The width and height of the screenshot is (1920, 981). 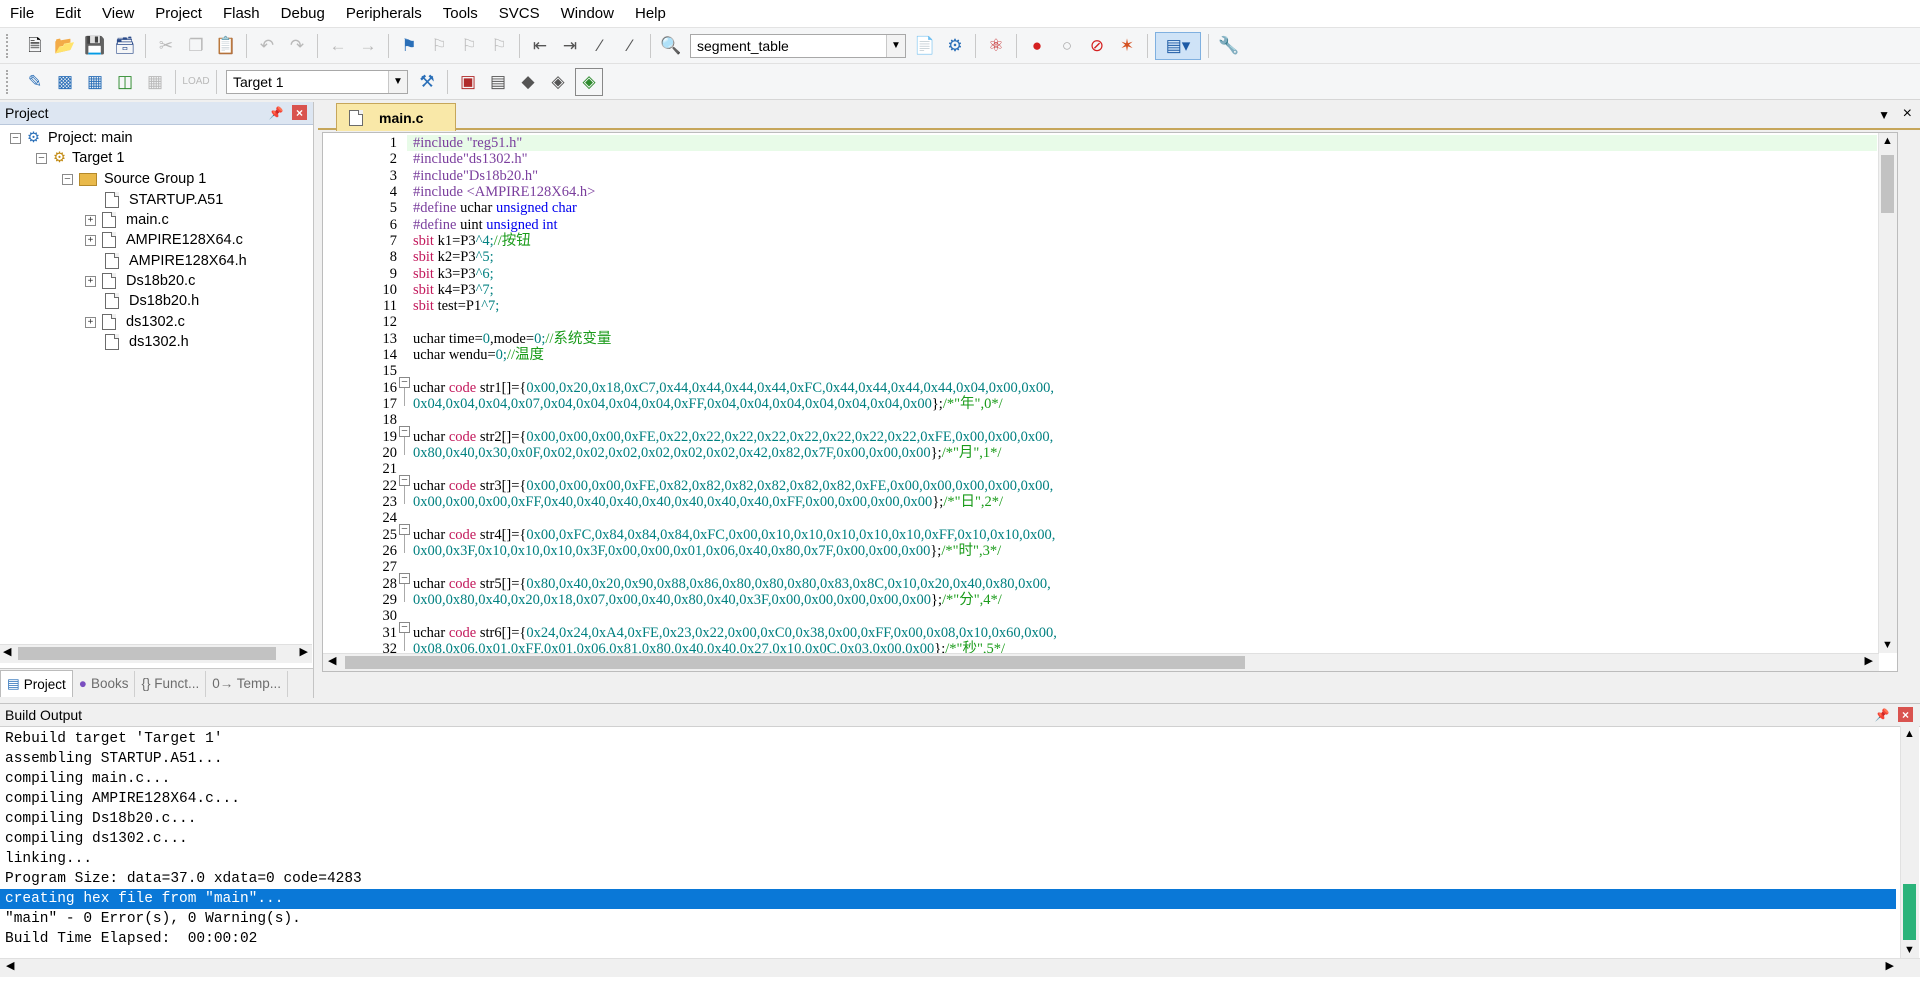 I want to click on tree-project-root: – ⚙ Project: main, so click(x=71, y=138).